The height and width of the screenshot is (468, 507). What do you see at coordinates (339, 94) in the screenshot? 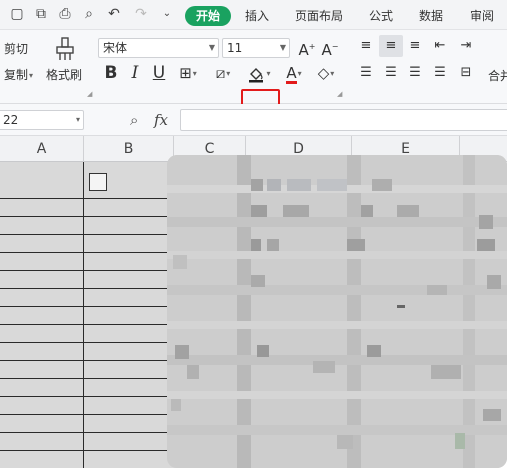
I see `font-group-launcher-icon: ◢` at bounding box center [339, 94].